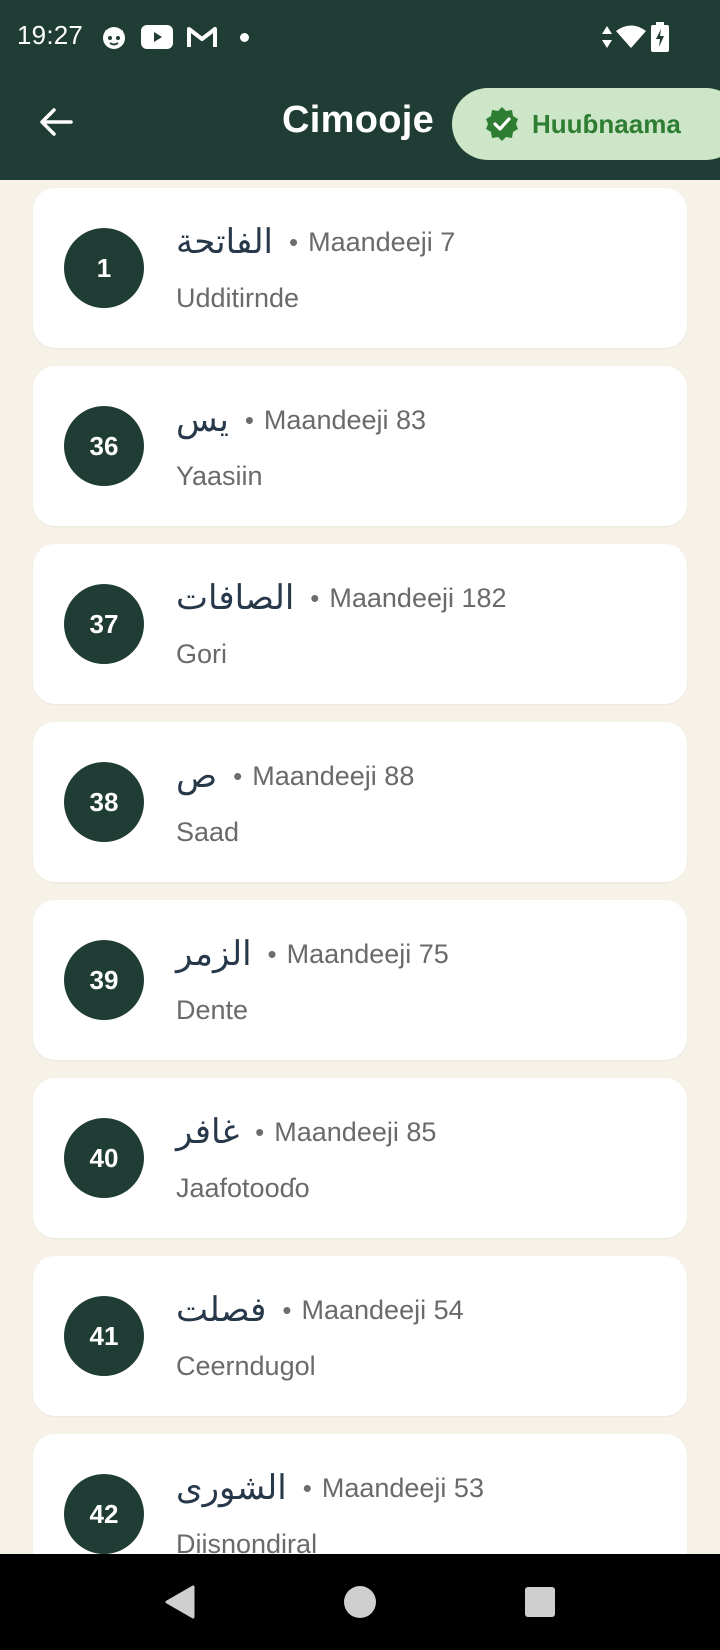  What do you see at coordinates (219, 476) in the screenshot?
I see `surah-translation: Yaasiin` at bounding box center [219, 476].